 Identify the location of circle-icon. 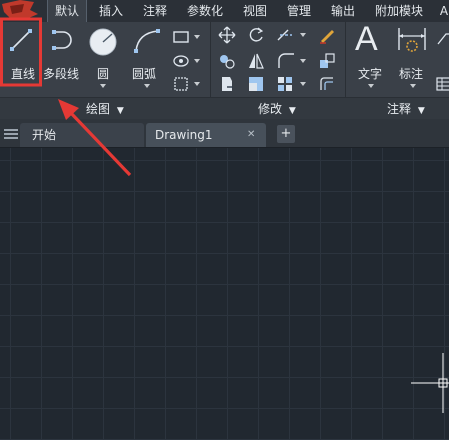
(103, 42).